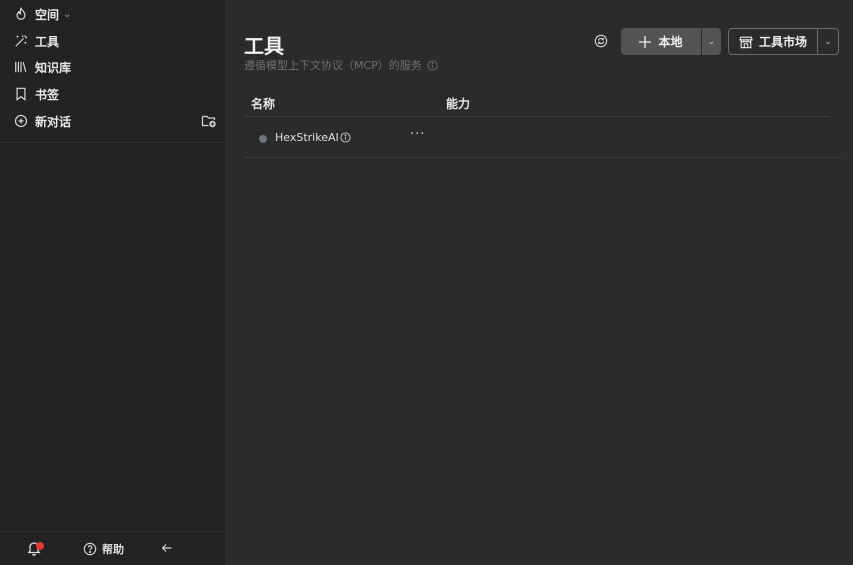  I want to click on sidebar-item-bookmarks: 书签, so click(36, 94).